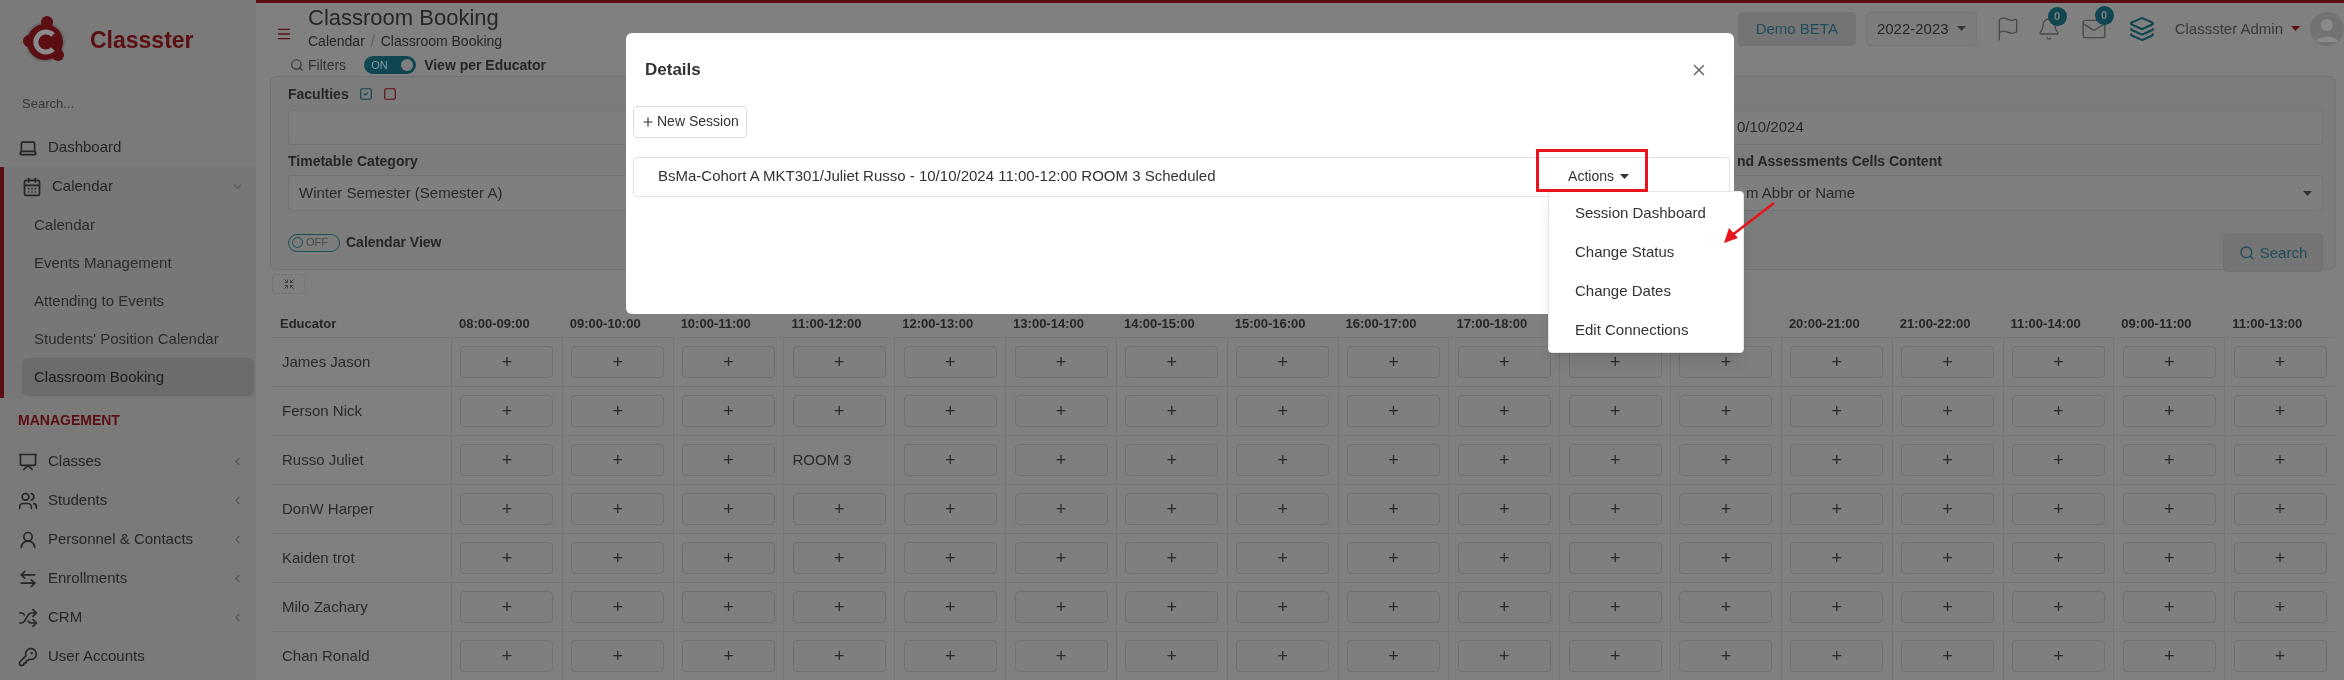 The height and width of the screenshot is (680, 2344). Describe the element at coordinates (389, 94) in the screenshot. I see `deselect-icon` at that location.